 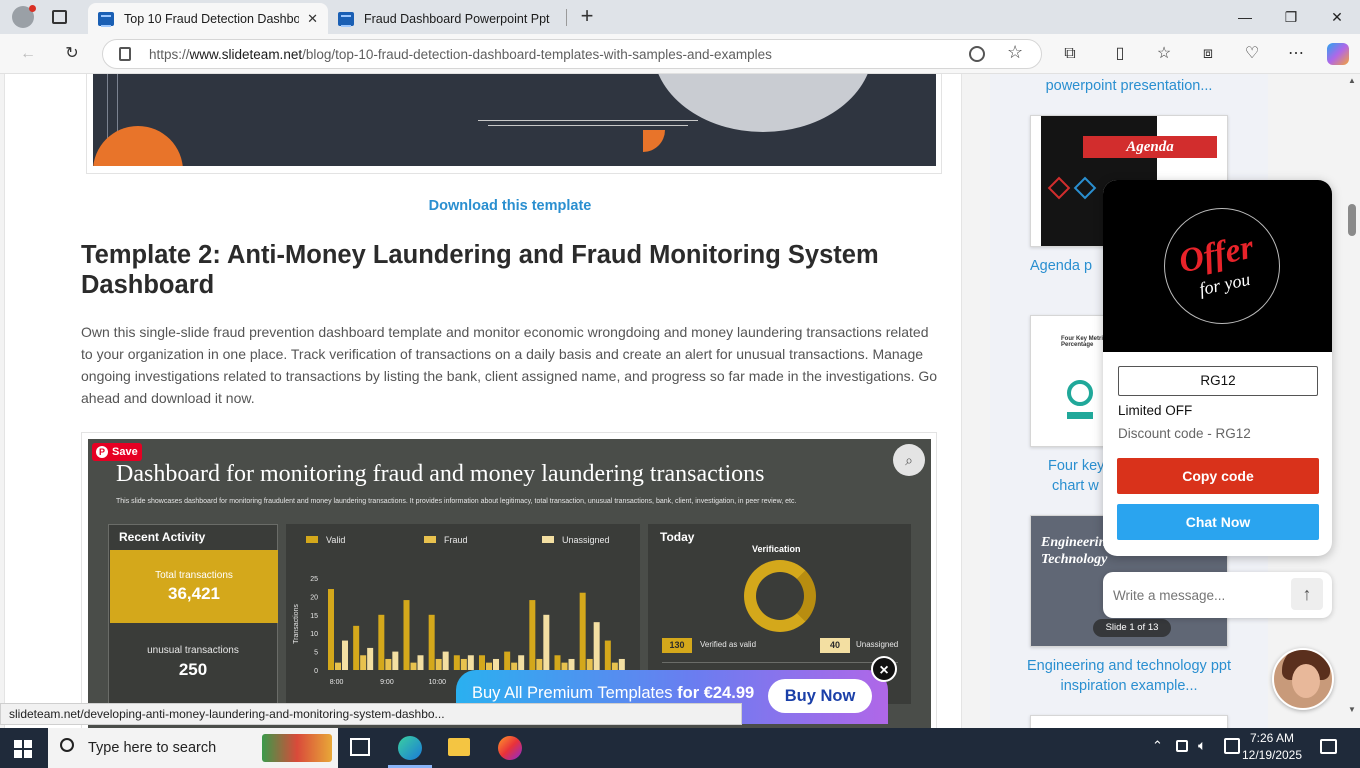 What do you see at coordinates (1218, 381) in the screenshot?
I see `discount-code-field: RG12` at bounding box center [1218, 381].